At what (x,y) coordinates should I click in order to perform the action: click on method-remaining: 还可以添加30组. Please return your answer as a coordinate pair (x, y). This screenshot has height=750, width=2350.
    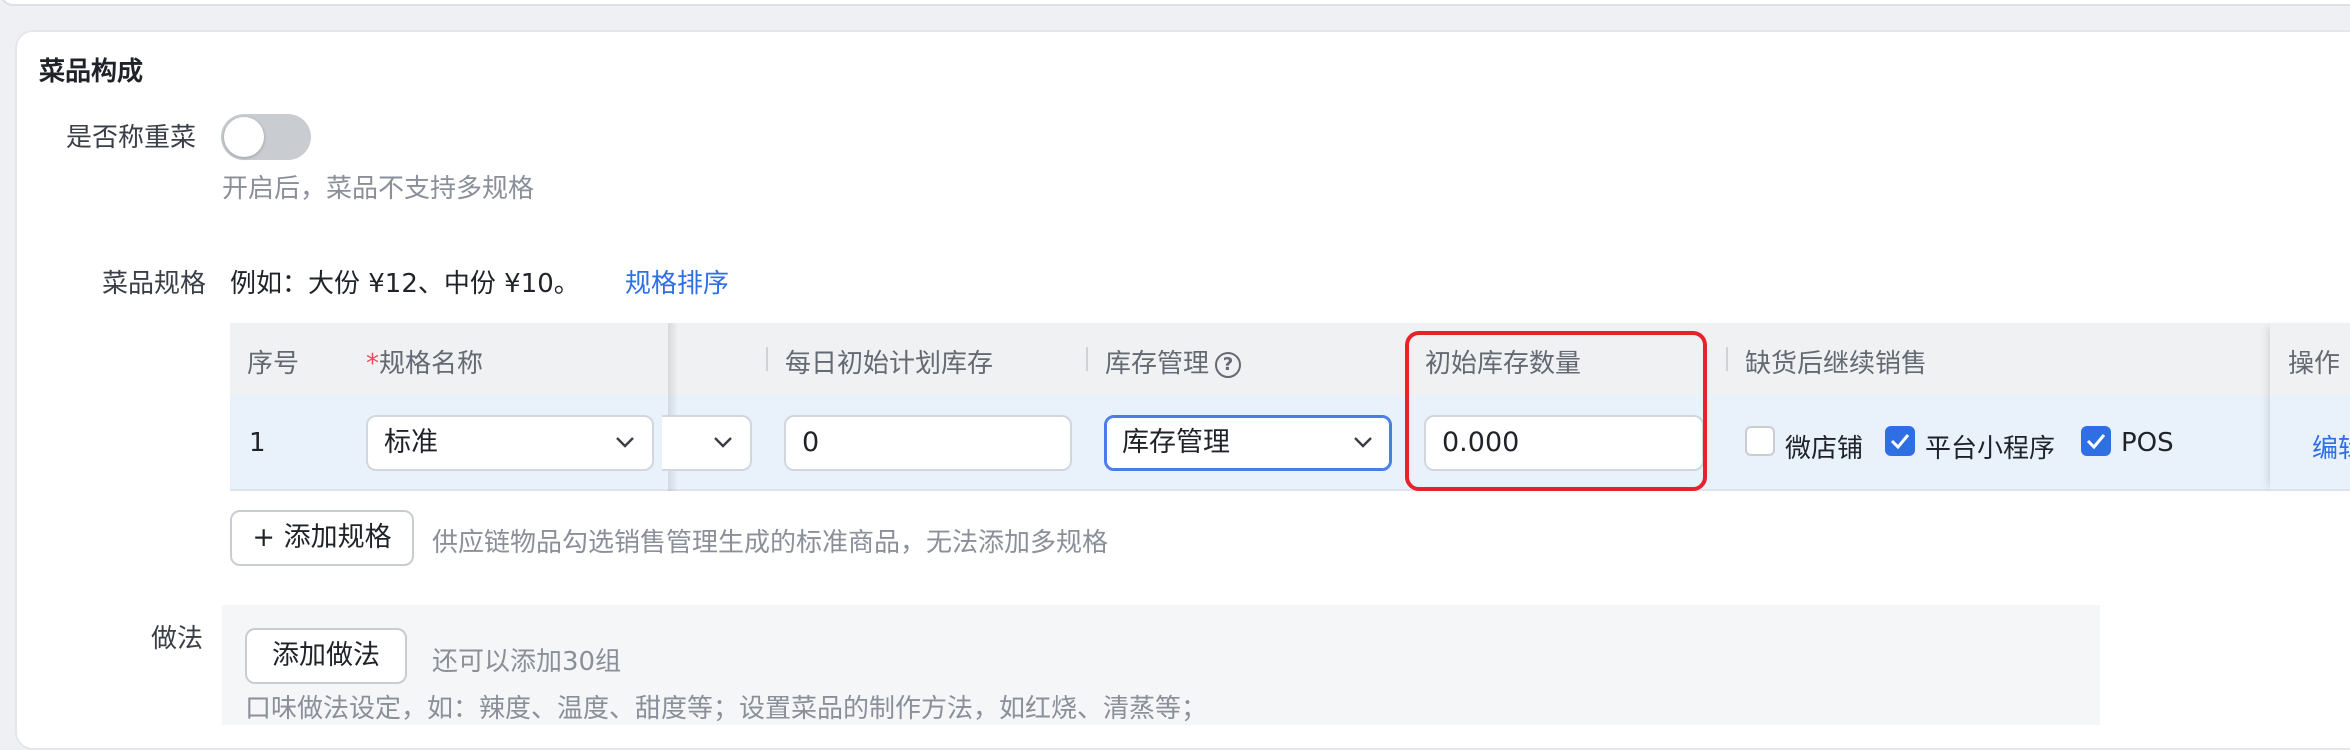
    Looking at the image, I should click on (527, 662).